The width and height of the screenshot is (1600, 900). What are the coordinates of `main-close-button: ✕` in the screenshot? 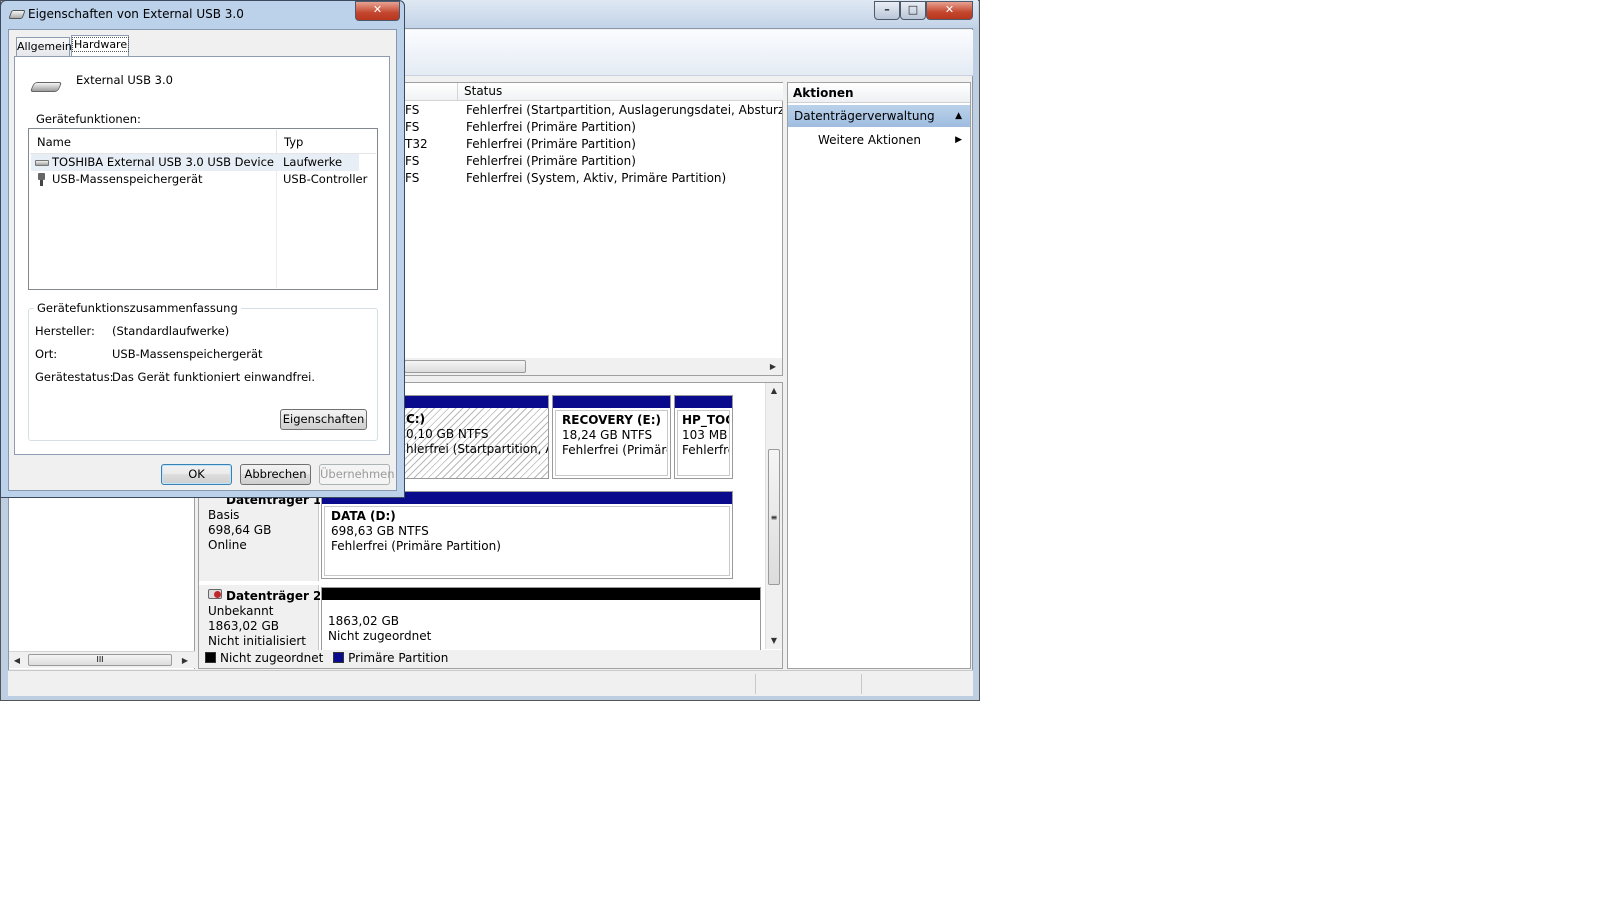 It's located at (949, 10).